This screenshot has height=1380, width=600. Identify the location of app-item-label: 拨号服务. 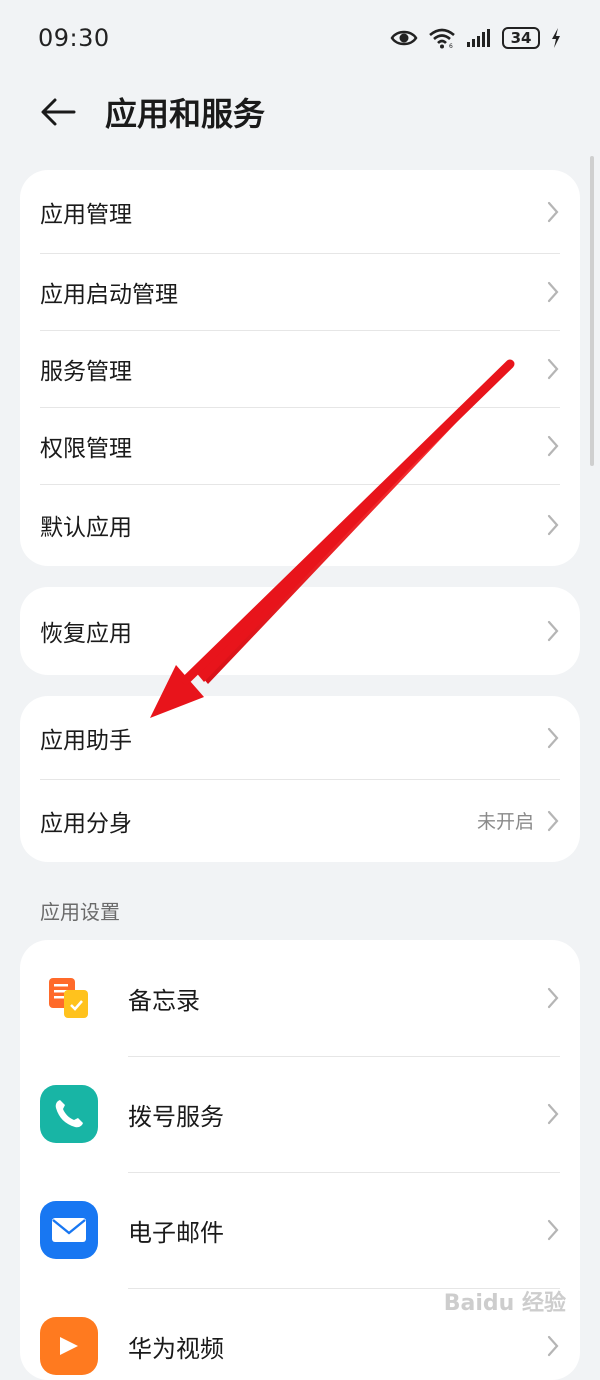
(176, 1116).